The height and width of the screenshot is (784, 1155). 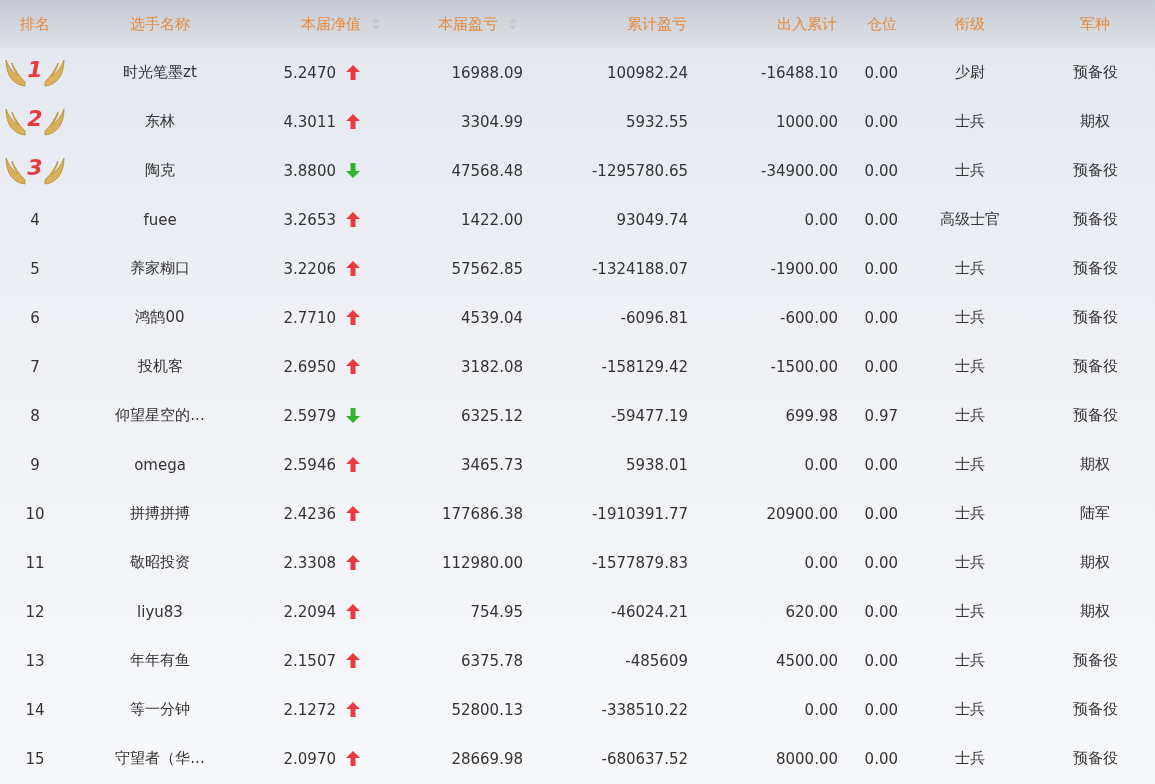 I want to click on total-profit: -1577879.83, so click(x=639, y=562).